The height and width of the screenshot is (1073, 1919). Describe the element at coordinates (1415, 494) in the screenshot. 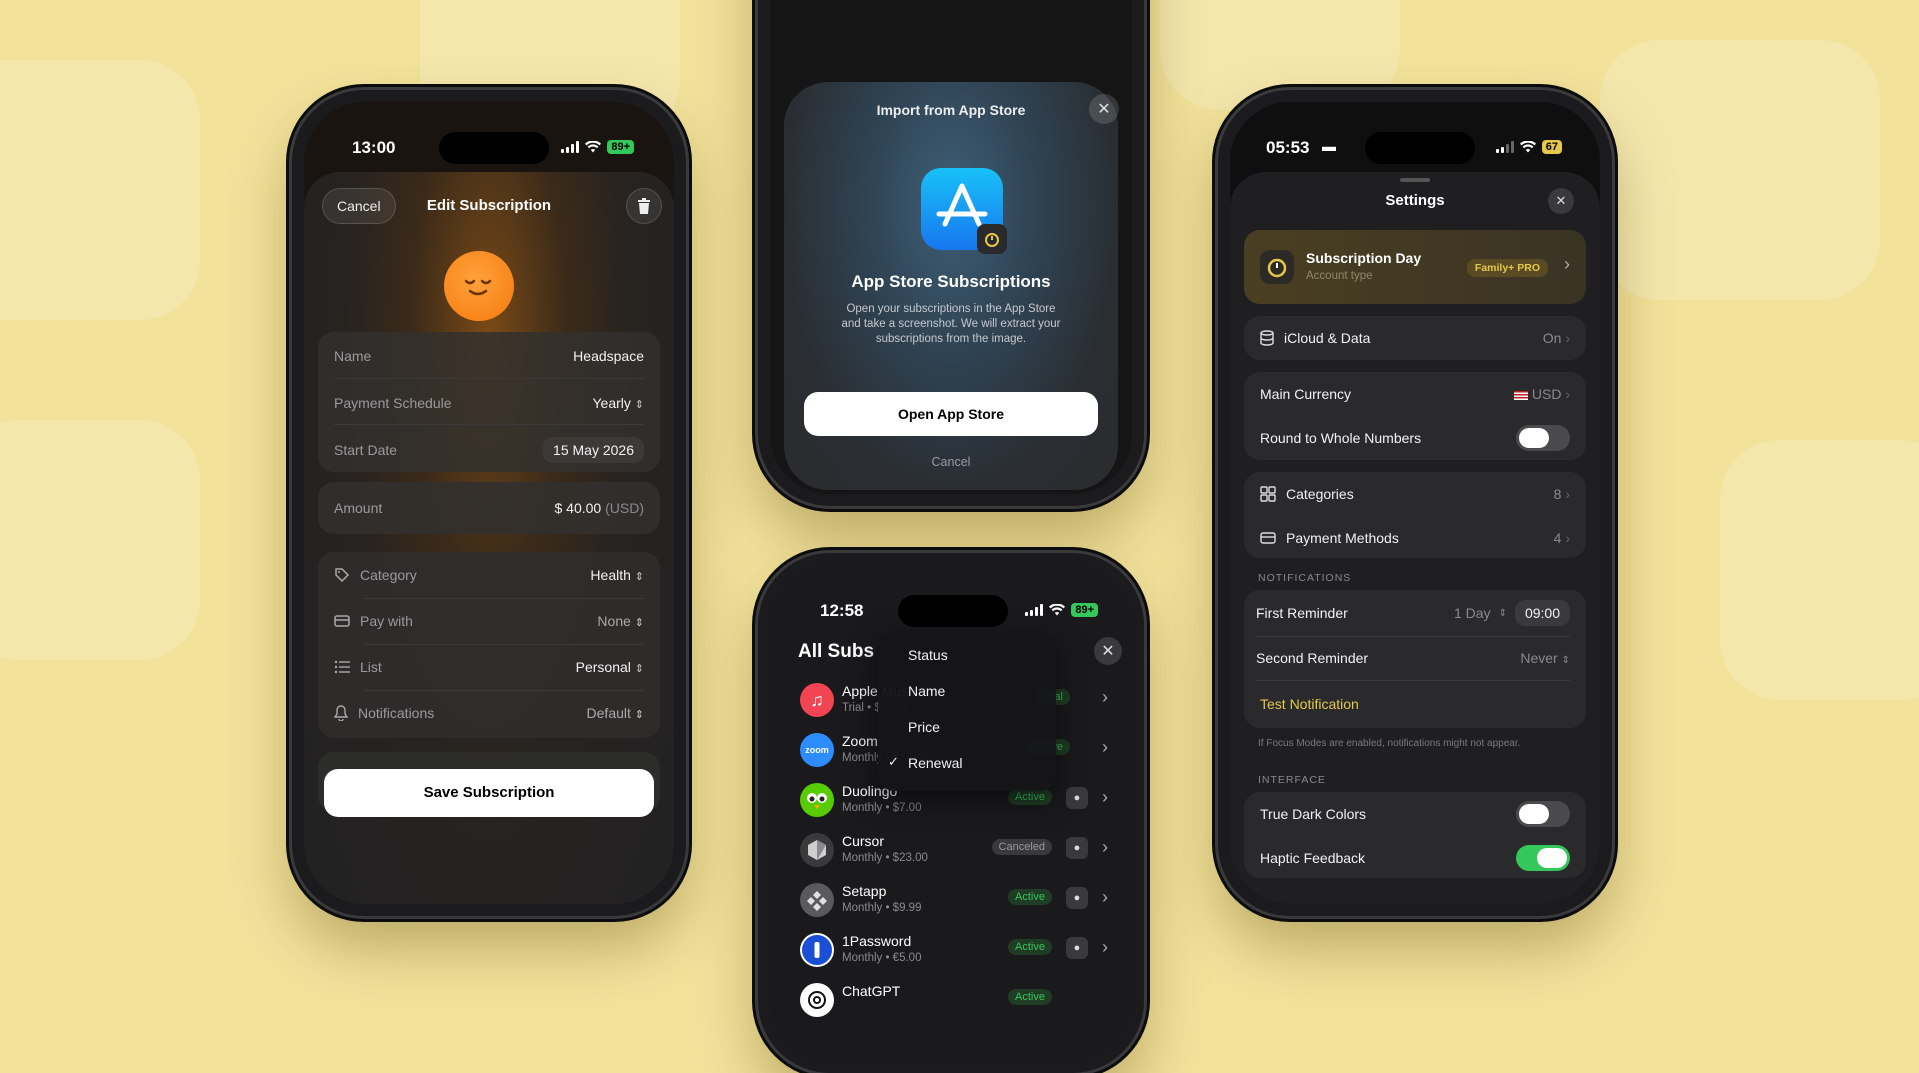

I see `categories-row: Categories 8 ›` at that location.